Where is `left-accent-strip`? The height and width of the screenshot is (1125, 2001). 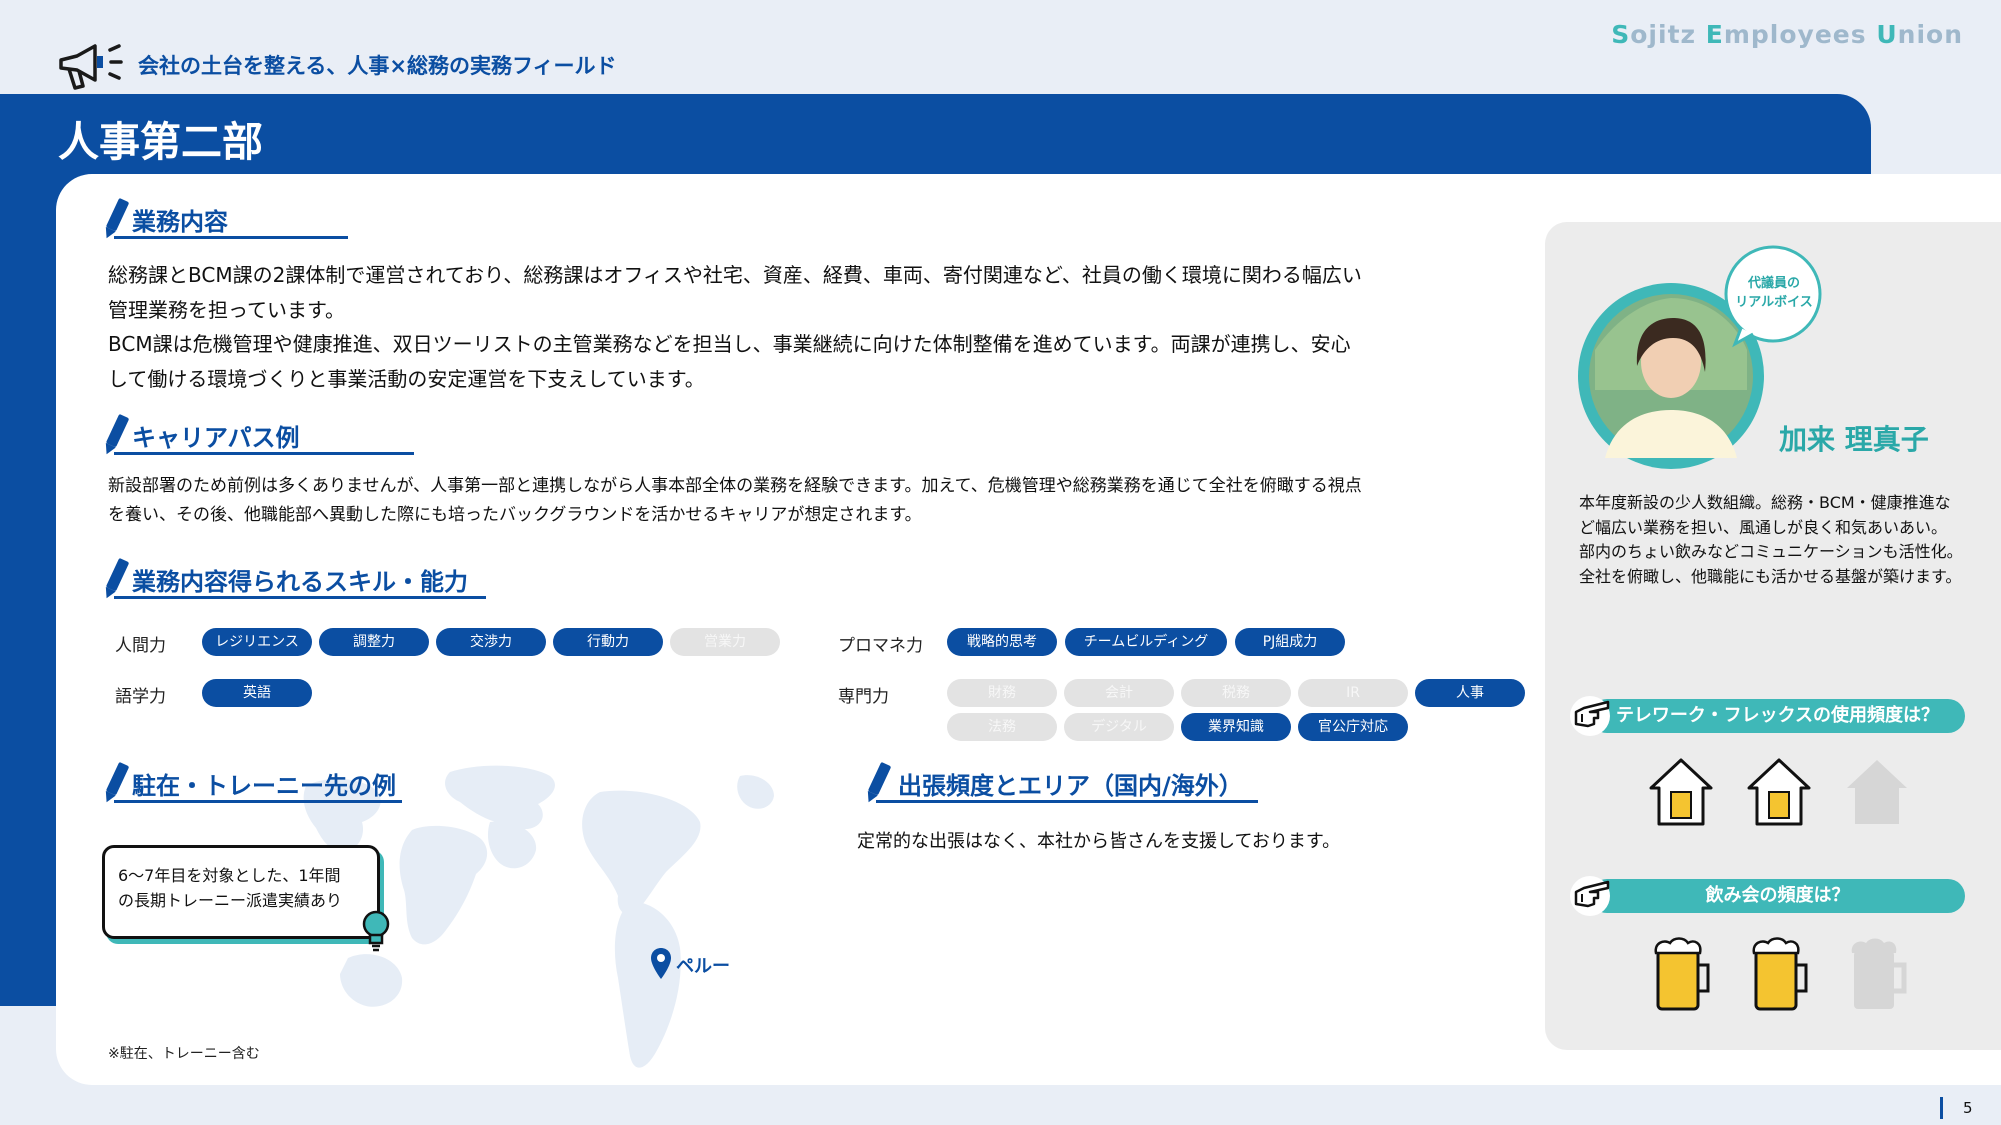 left-accent-strip is located at coordinates (28, 588).